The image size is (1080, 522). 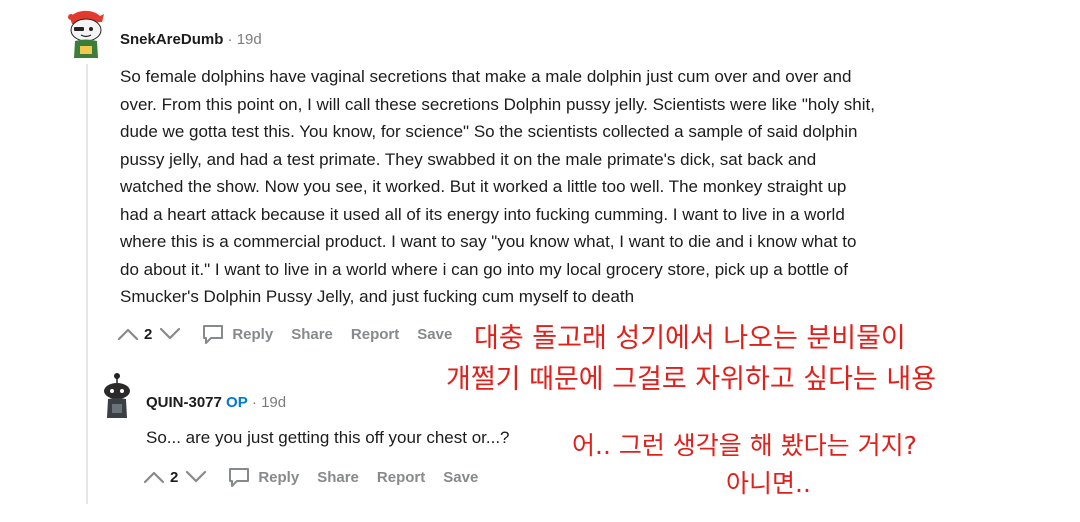 What do you see at coordinates (237, 402) in the screenshot?
I see `op-badge: OP` at bounding box center [237, 402].